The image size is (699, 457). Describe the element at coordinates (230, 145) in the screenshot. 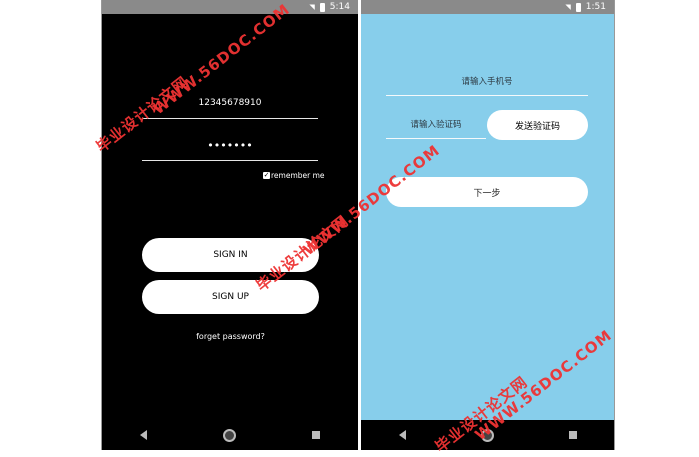

I see `password-input: •••••••` at that location.